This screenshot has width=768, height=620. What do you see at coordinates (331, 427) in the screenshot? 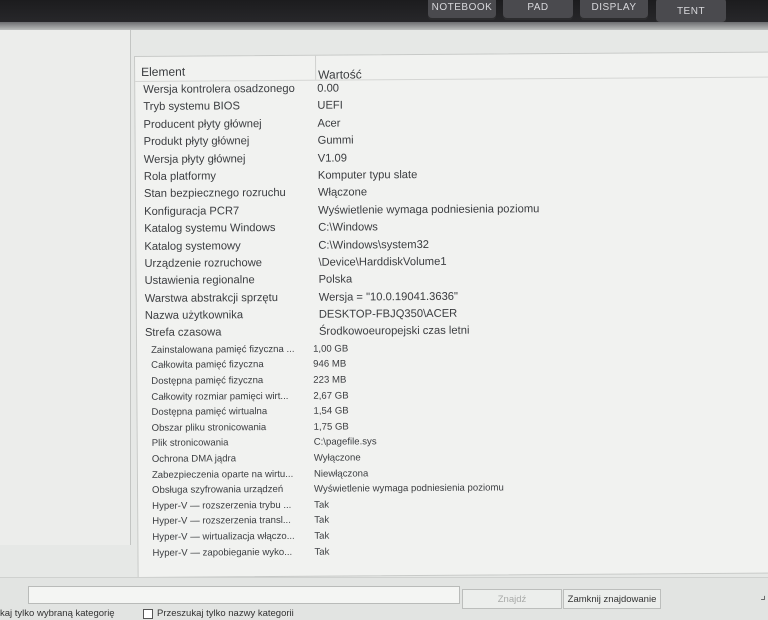
I see `row-element-value: 1,75 GB` at bounding box center [331, 427].